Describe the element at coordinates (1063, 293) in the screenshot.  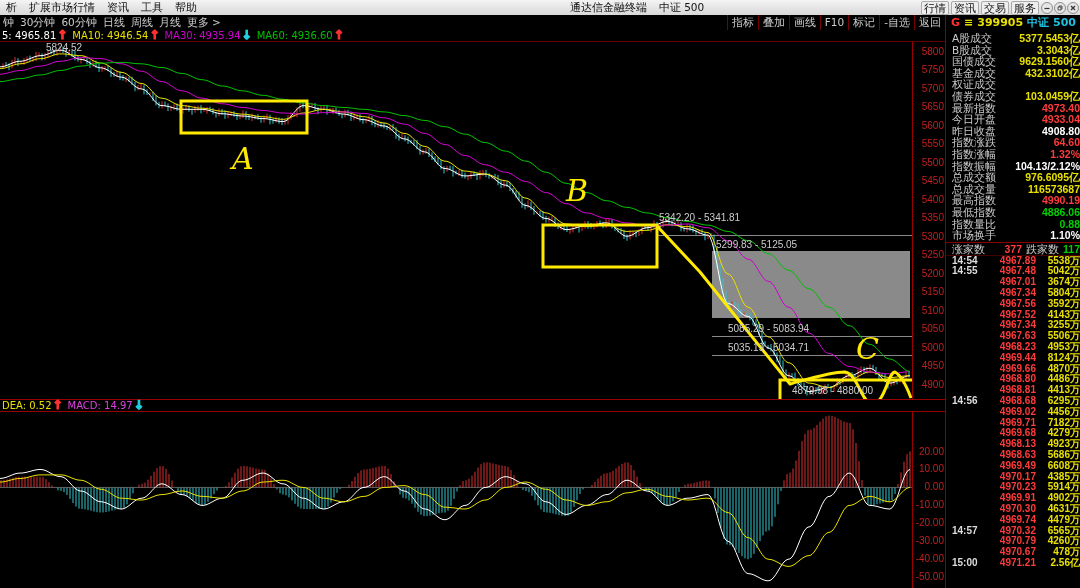
I see `tick-volume: 5804万` at that location.